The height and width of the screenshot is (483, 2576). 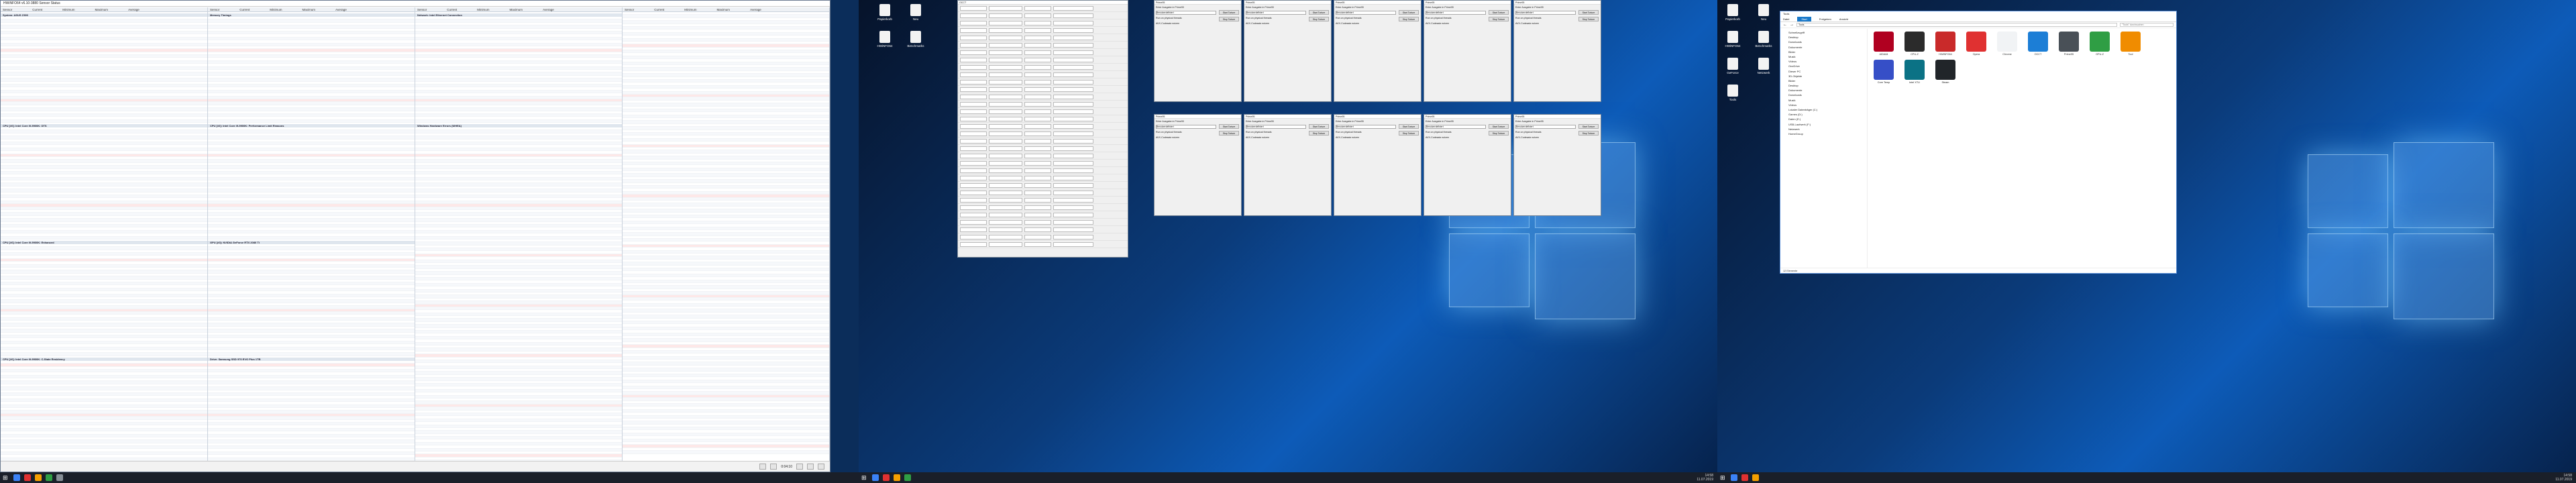 What do you see at coordinates (2147, 25) in the screenshot?
I see `search-input: "Tools" durchsuchen` at bounding box center [2147, 25].